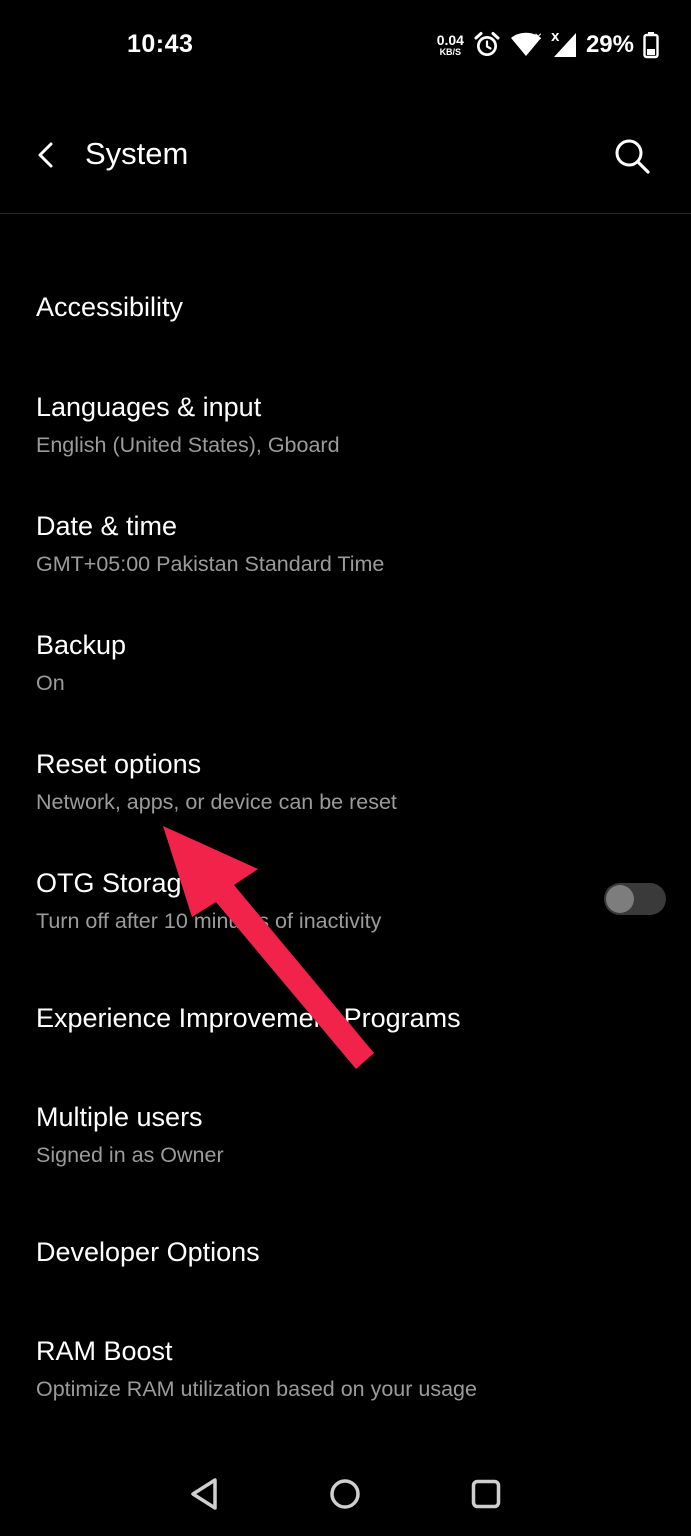 Image resolution: width=691 pixels, height=1536 pixels. What do you see at coordinates (345, 46) in the screenshot?
I see `status-bar: 10:43 0.04 KB/S ✕ X 29%` at bounding box center [345, 46].